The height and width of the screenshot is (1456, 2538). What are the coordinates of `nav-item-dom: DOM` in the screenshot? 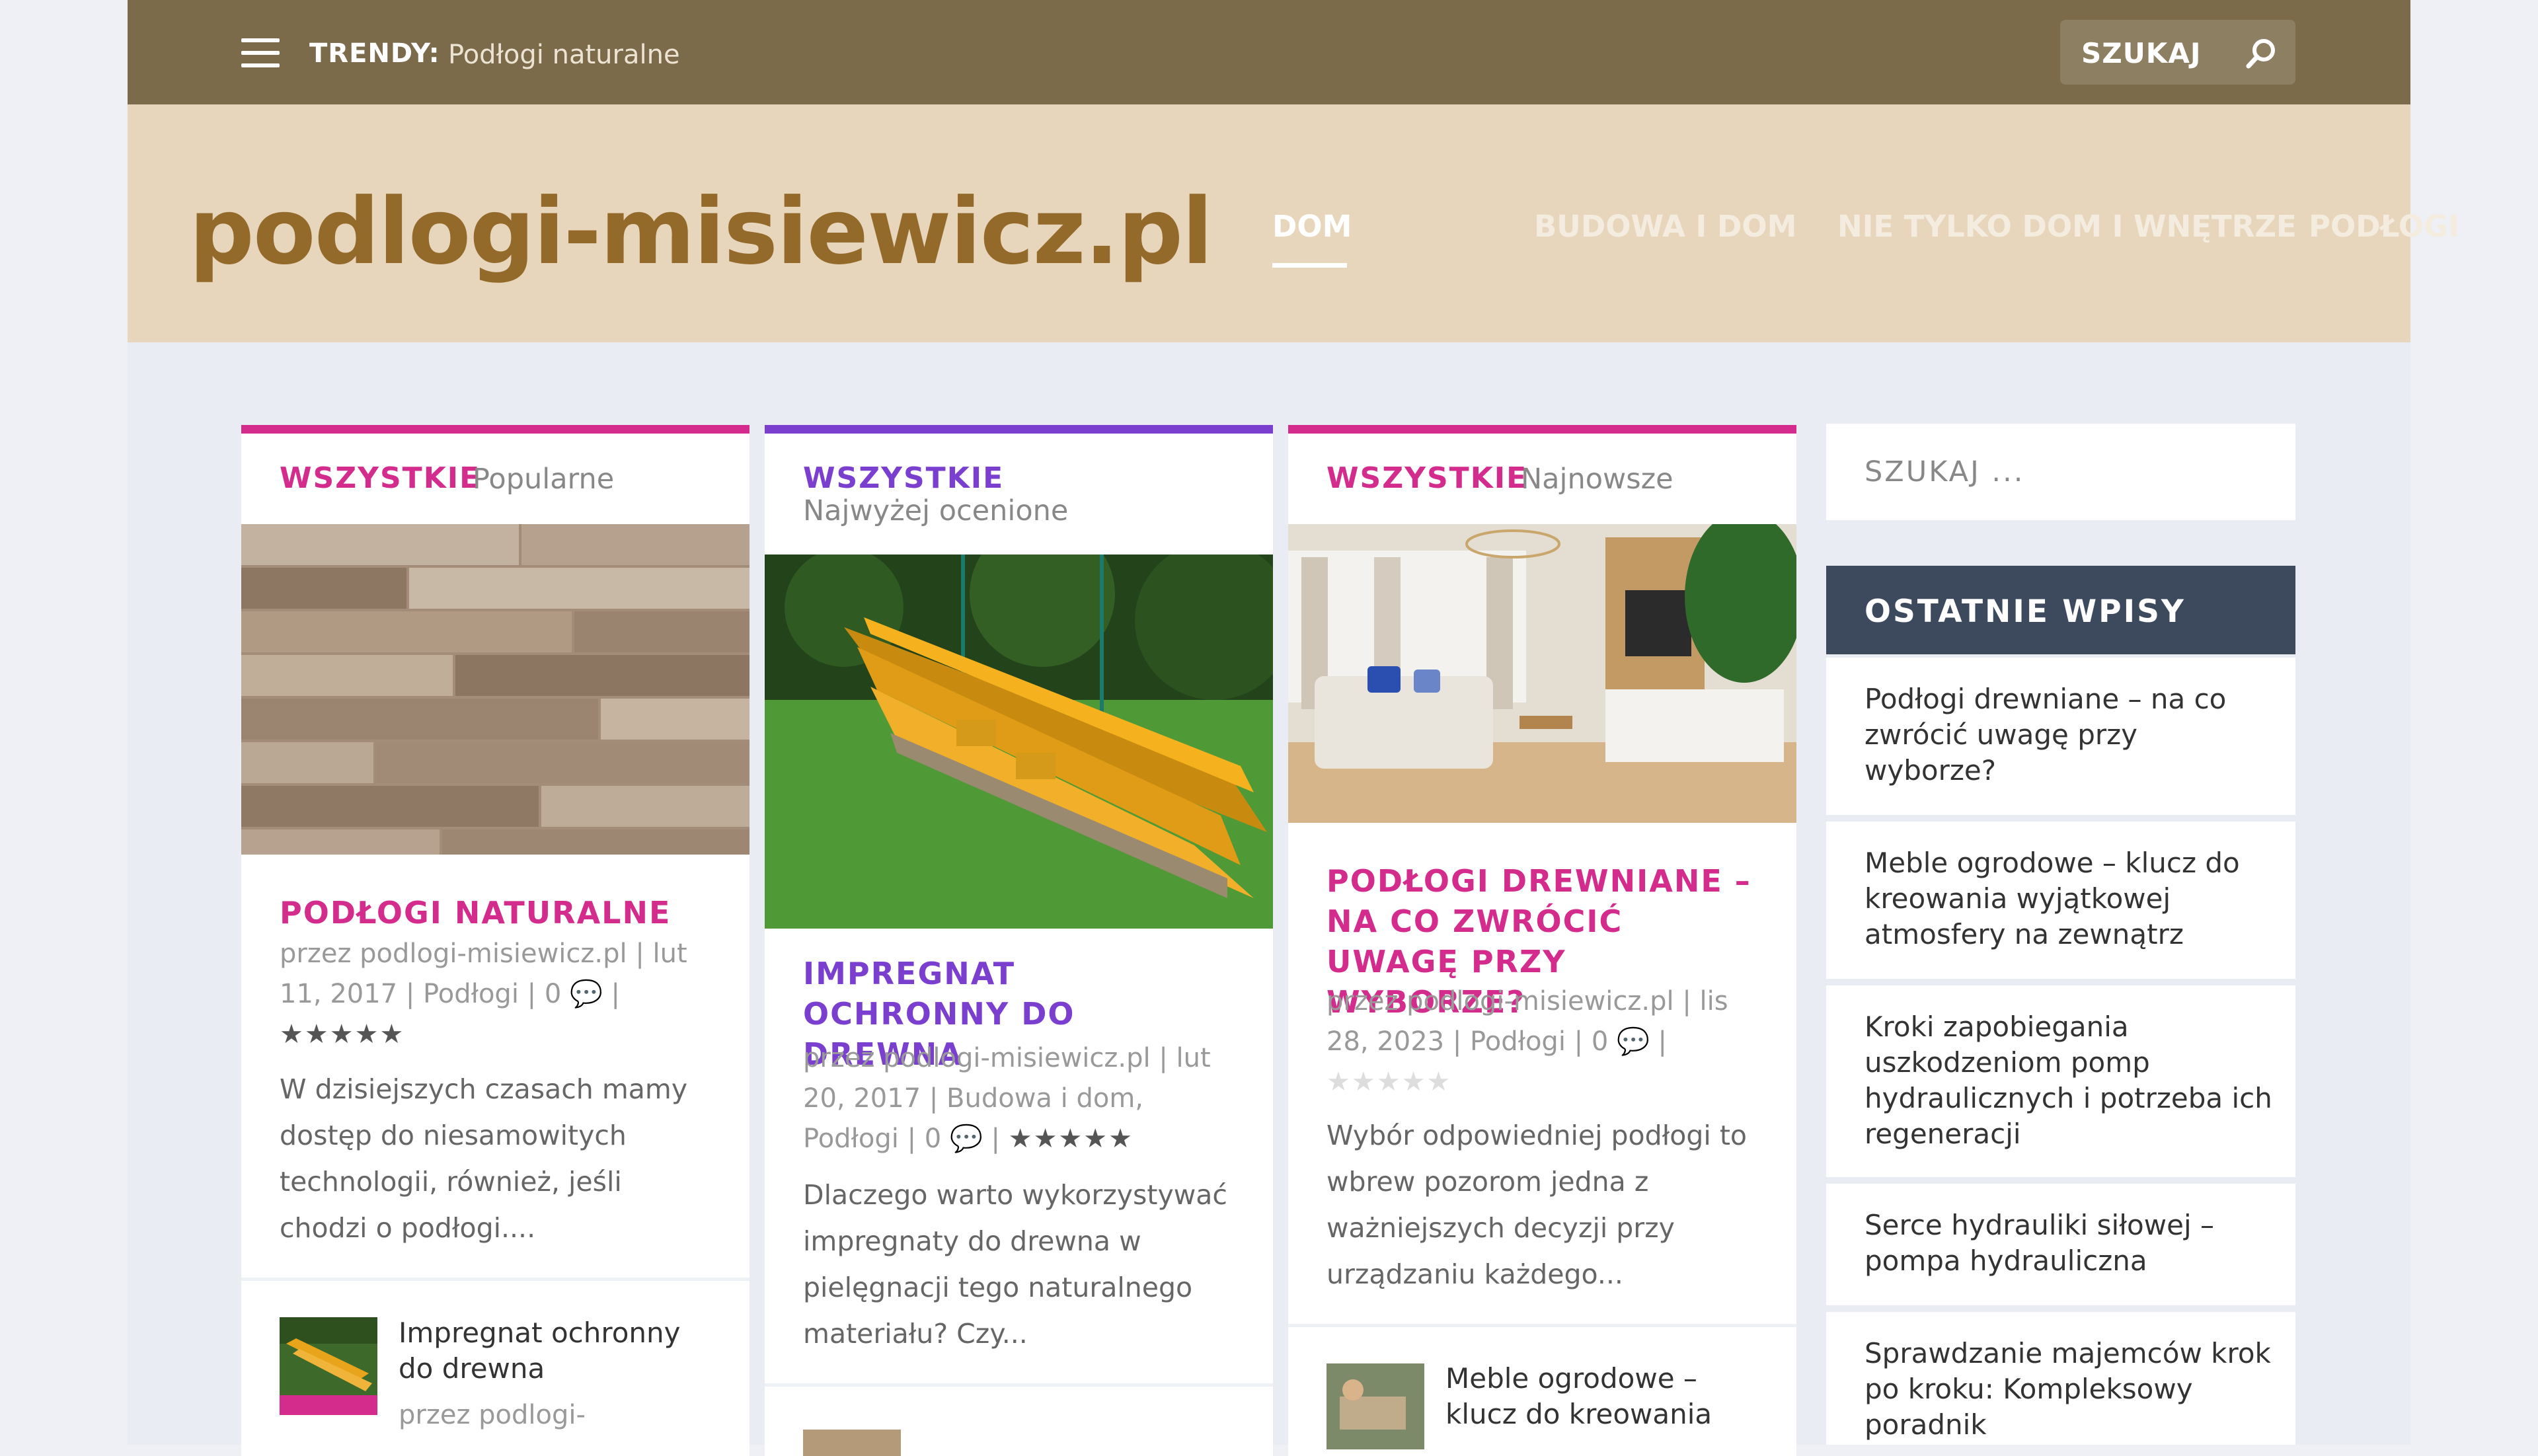 It's located at (1312, 226).